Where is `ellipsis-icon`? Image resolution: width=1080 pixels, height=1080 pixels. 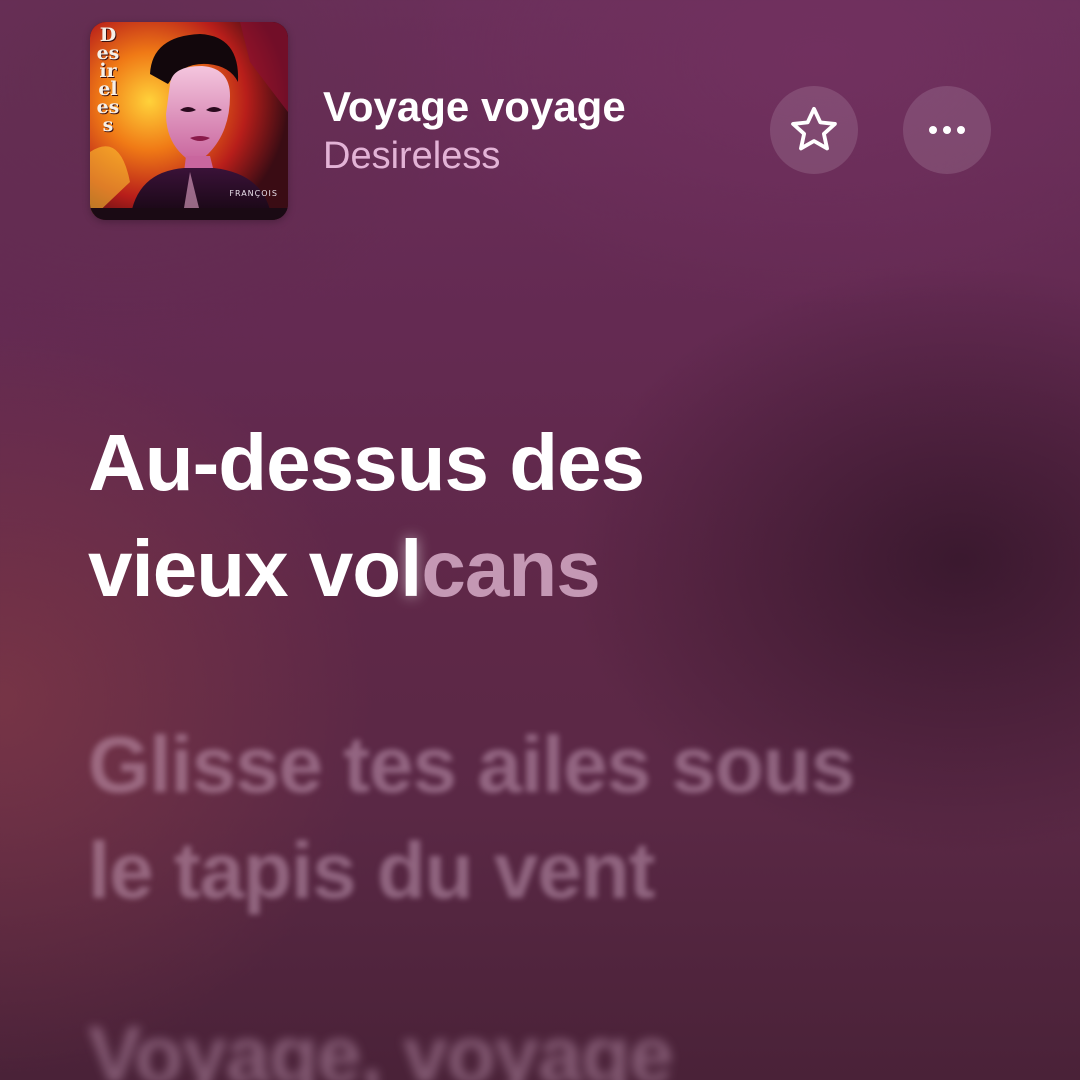
ellipsis-icon is located at coordinates (947, 130).